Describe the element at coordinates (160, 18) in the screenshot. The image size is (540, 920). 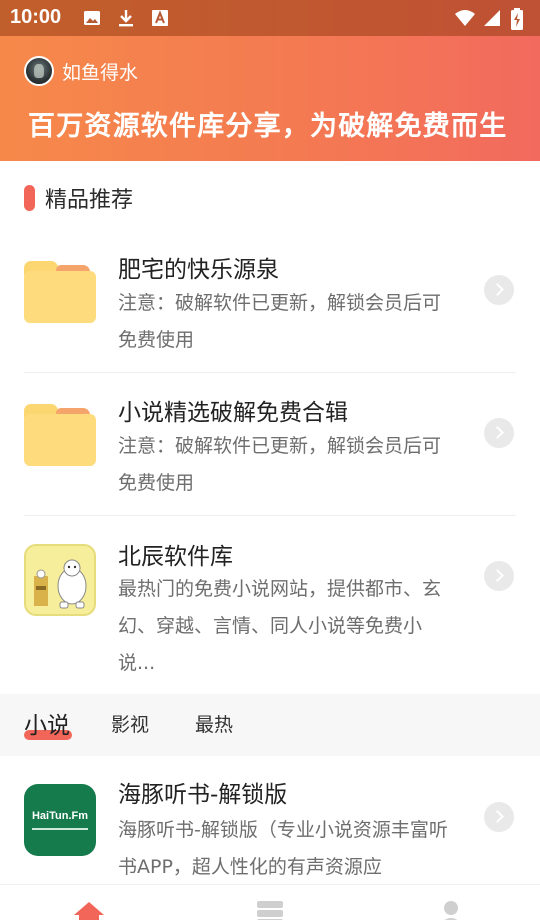
I see `font-icon` at that location.